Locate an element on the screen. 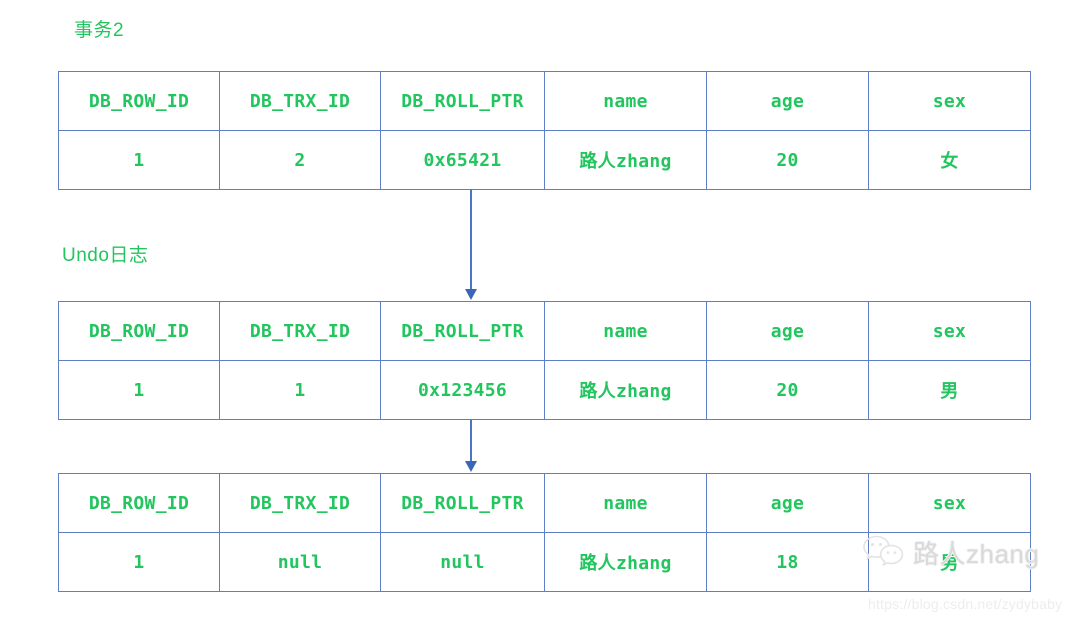 Image resolution: width=1080 pixels, height=620 pixels. cell-db-trx-id: 1 is located at coordinates (300, 390).